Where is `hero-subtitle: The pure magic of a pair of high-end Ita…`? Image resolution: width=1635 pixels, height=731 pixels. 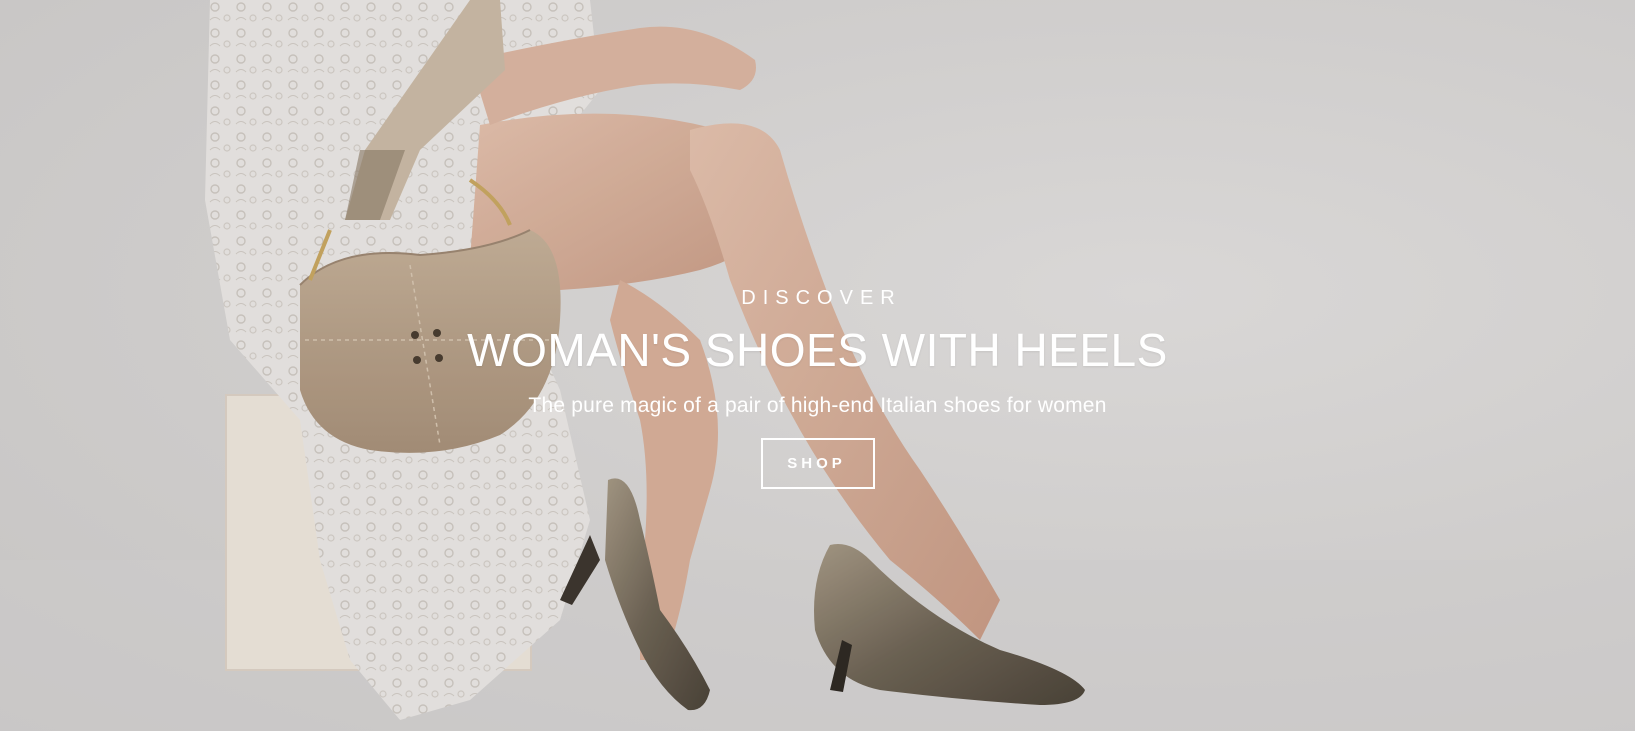 hero-subtitle: The pure magic of a pair of high-end Ita… is located at coordinates (817, 405).